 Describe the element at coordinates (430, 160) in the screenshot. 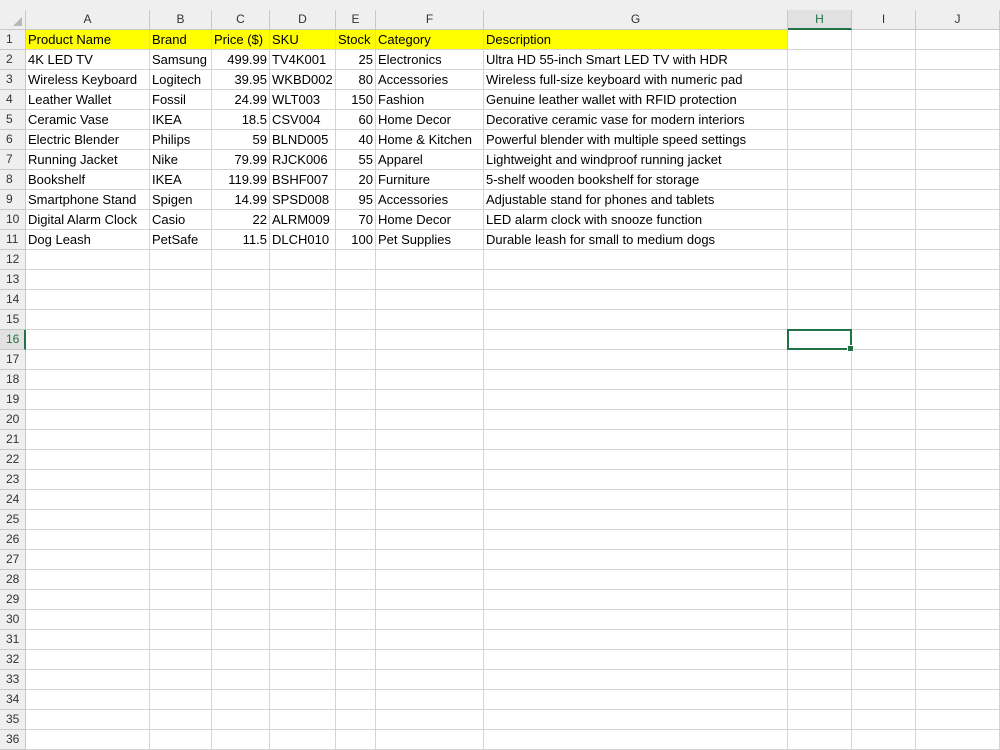

I see `table-cell: Apparel` at that location.